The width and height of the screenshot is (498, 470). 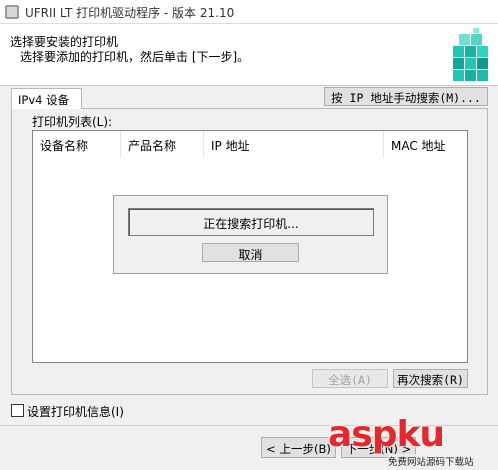 What do you see at coordinates (298, 447) in the screenshot?
I see `back-button: < 上一步(B)` at bounding box center [298, 447].